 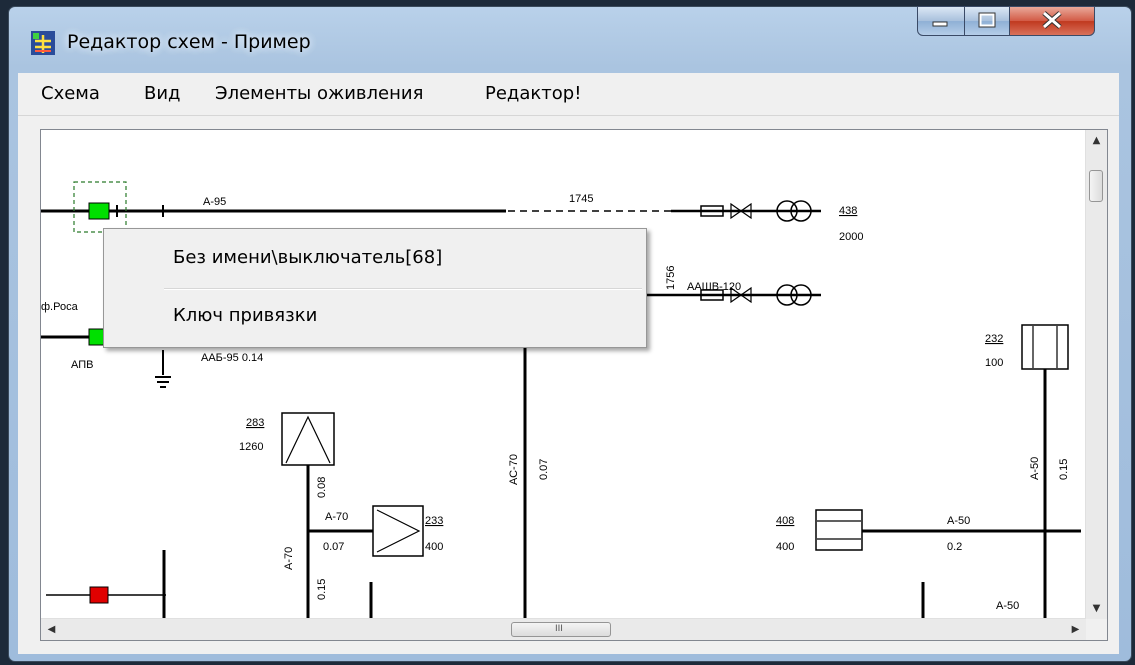 What do you see at coordinates (1075, 629) in the screenshot?
I see `scroll-right-arrow-icon: ▶` at bounding box center [1075, 629].